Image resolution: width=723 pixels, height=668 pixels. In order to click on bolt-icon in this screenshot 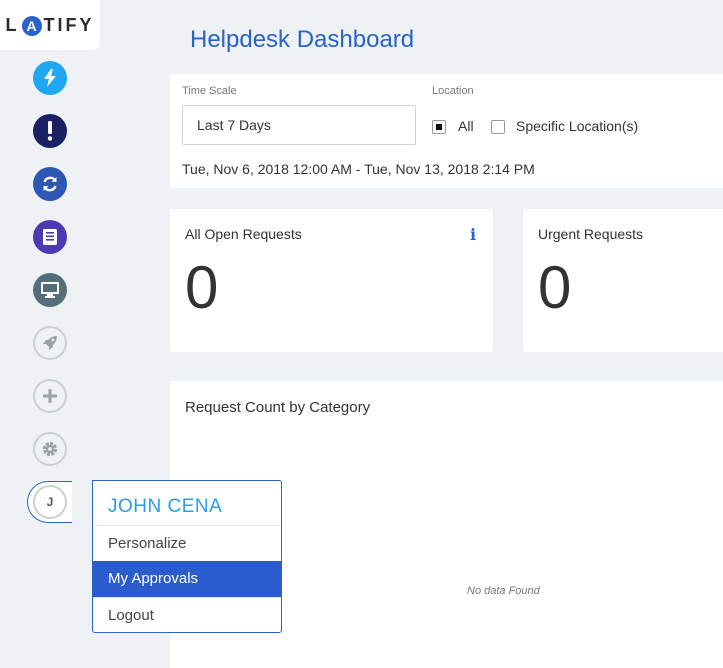, I will do `click(50, 78)`.